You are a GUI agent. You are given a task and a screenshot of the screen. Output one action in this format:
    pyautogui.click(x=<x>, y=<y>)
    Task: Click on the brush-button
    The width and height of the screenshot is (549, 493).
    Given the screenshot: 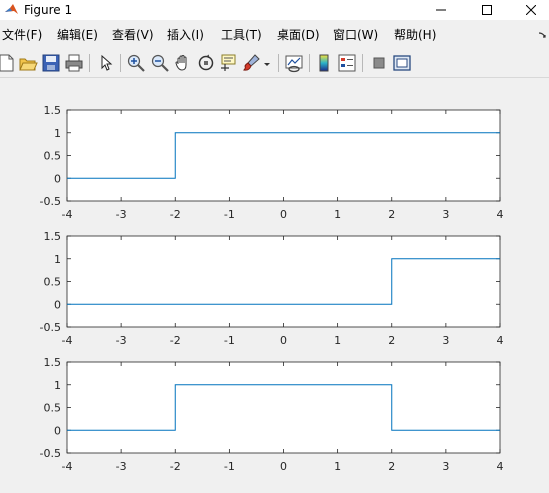 What is the action you would take?
    pyautogui.click(x=251, y=63)
    